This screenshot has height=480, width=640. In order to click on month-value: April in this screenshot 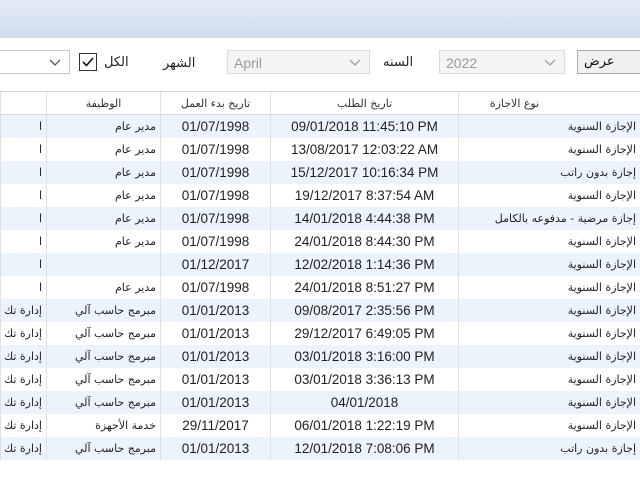, I will do `click(248, 63)`.